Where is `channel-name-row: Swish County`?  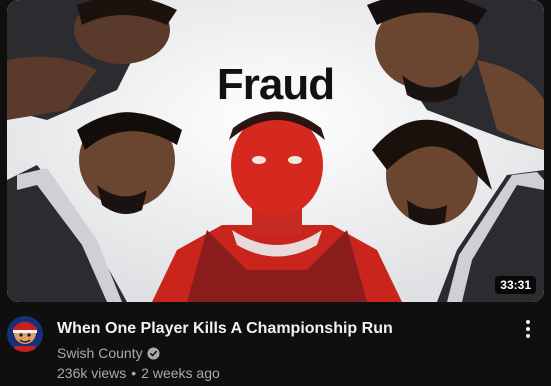
channel-name-row: Swish County is located at coordinates (108, 353).